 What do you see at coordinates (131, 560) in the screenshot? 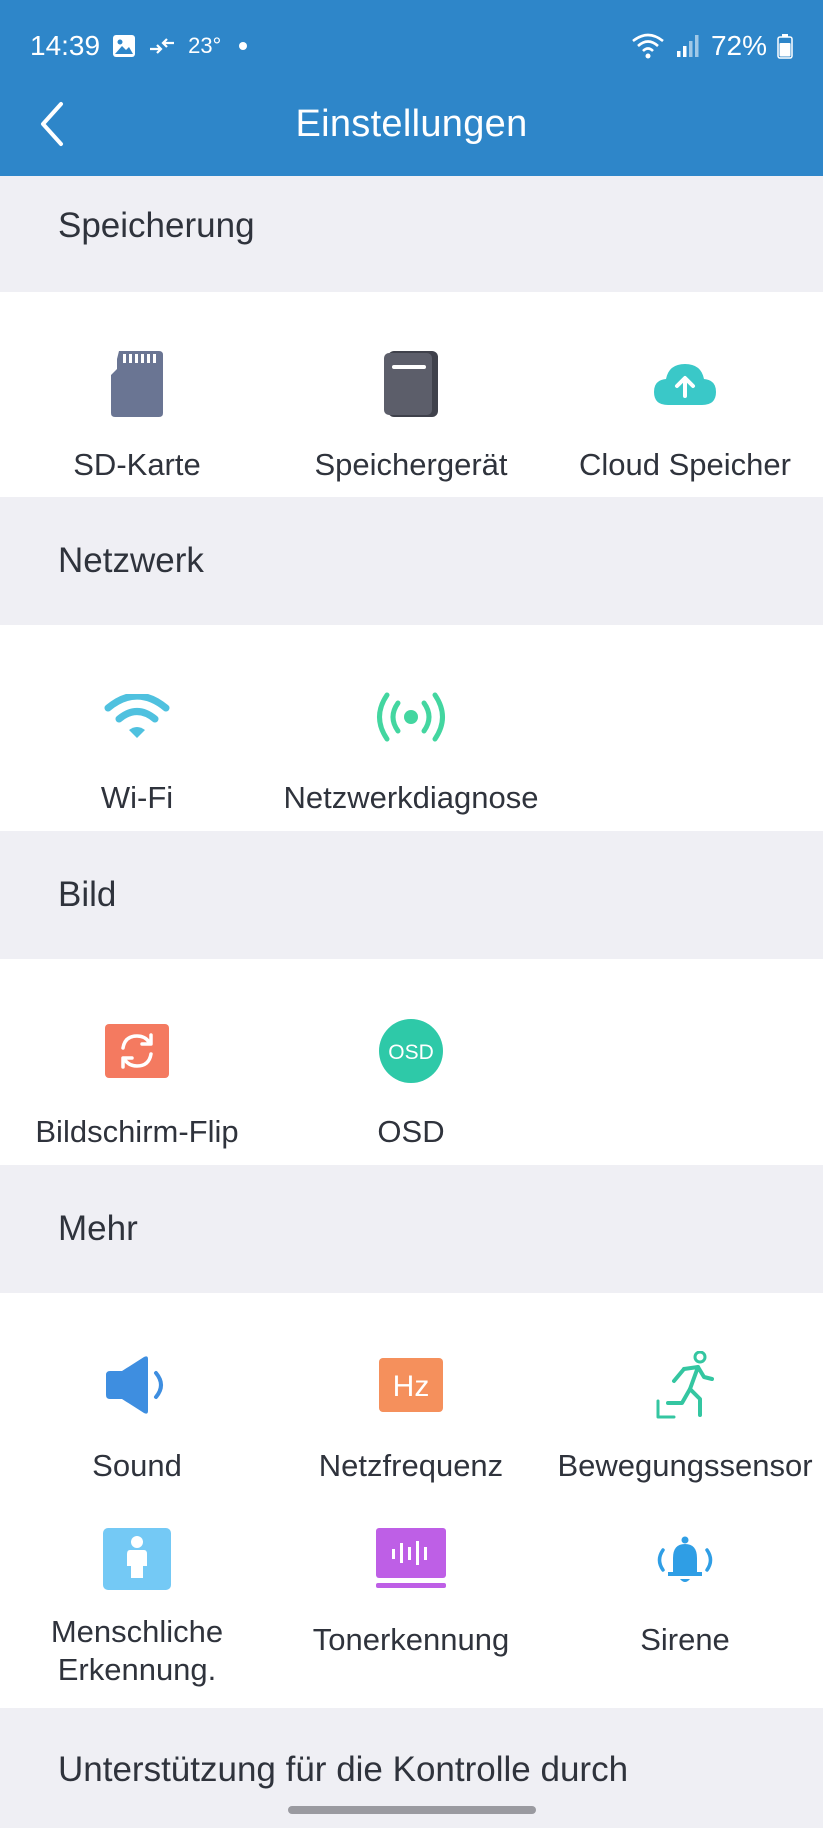
I see `section-title: Netzwerk` at bounding box center [131, 560].